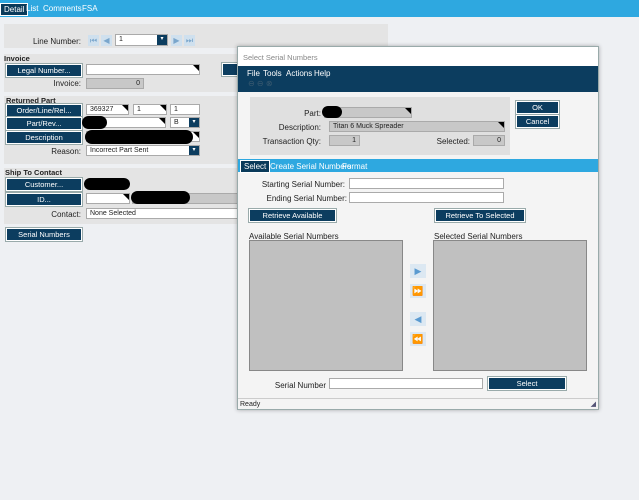 This screenshot has height=500, width=639. I want to click on available-serial-list, so click(326, 305).